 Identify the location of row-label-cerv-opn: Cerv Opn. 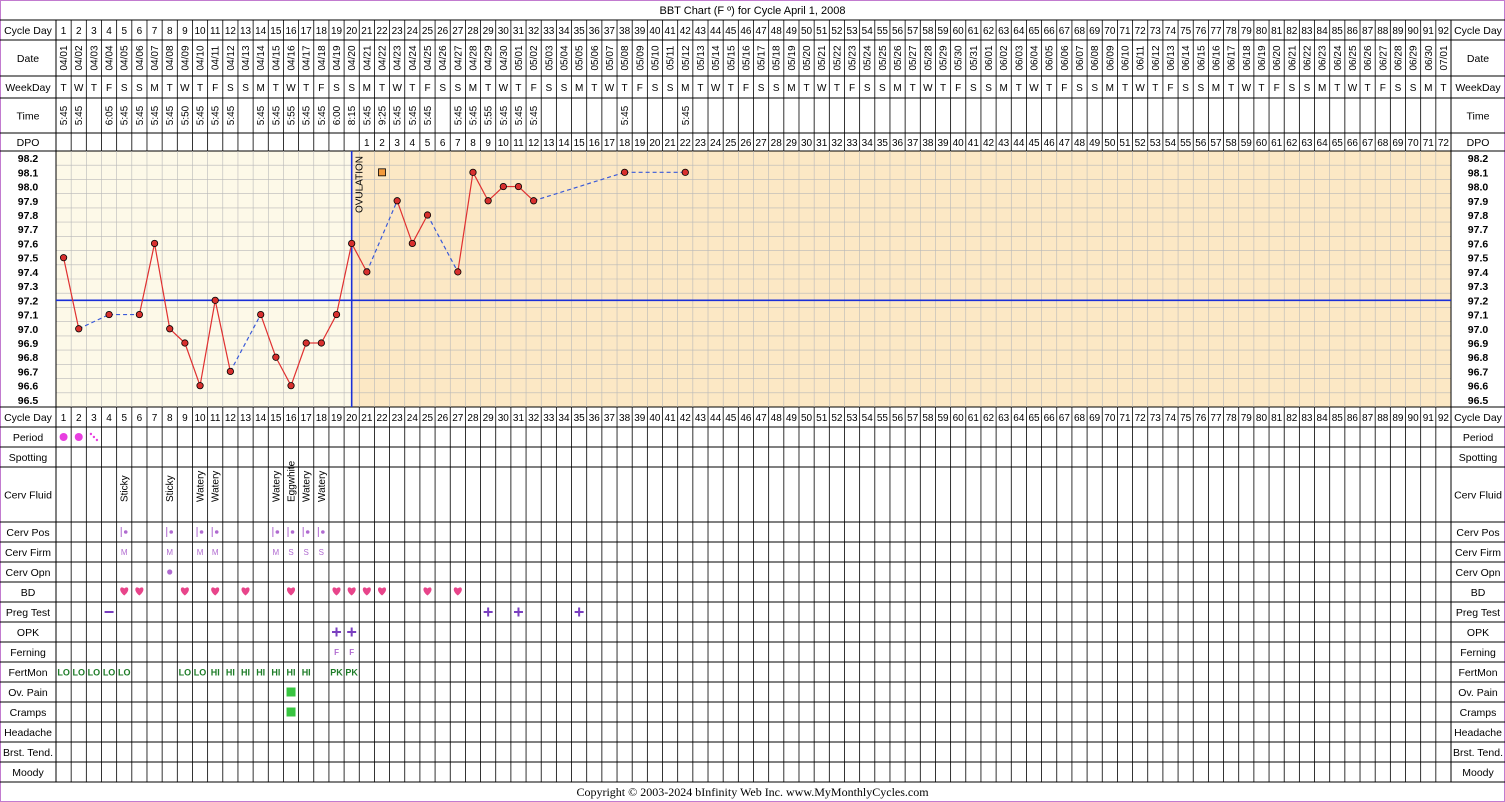
(28, 573).